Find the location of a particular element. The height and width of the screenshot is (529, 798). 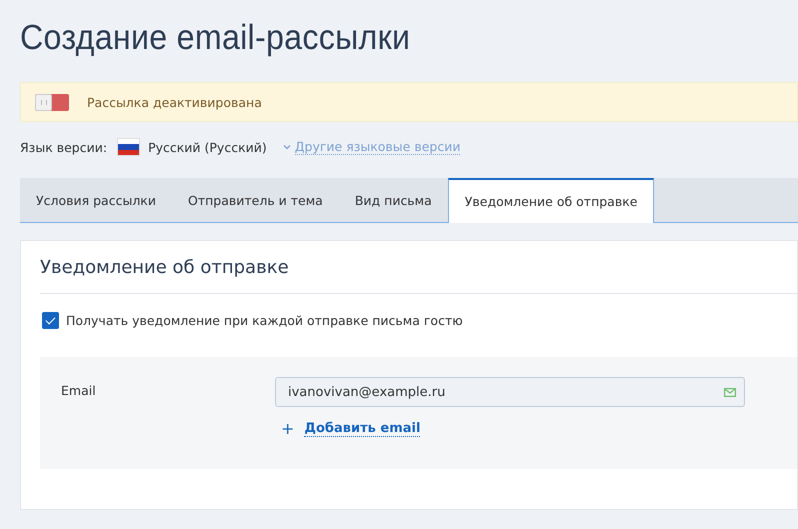

checkbox-label: Получать уведомление при каждой отправке письма гостю is located at coordinates (264, 320).